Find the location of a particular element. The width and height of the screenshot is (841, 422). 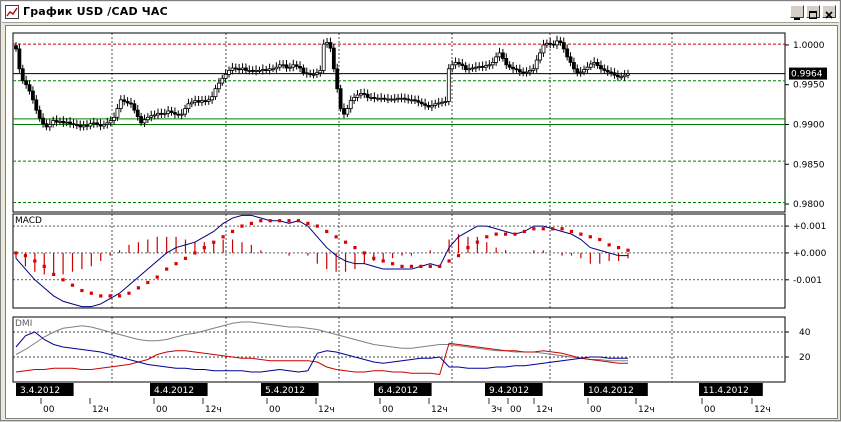

maximize-icon is located at coordinates (813, 15).